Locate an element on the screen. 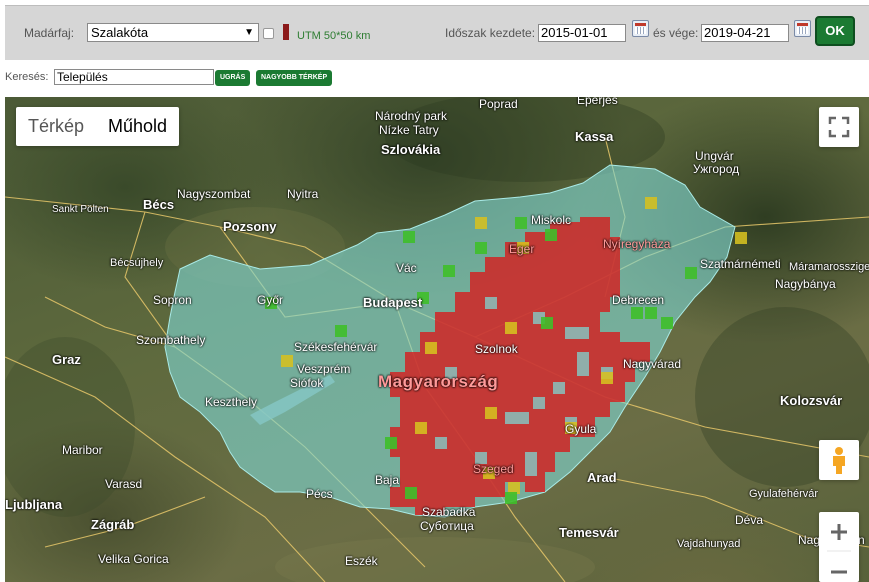 The width and height of the screenshot is (869, 582). place-label: Pécs is located at coordinates (319, 494).